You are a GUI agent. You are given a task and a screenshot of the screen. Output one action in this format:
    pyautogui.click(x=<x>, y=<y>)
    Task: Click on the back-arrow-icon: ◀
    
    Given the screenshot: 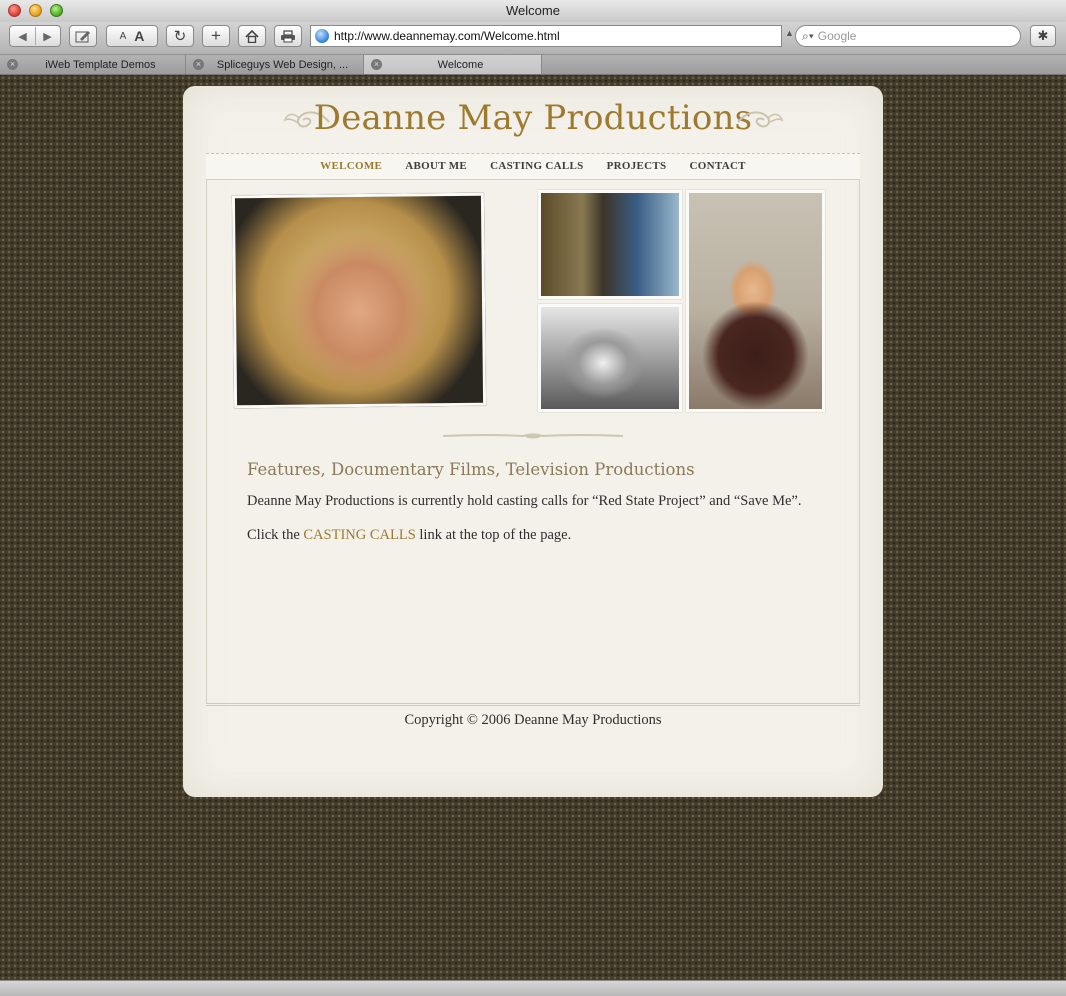 What is the action you would take?
    pyautogui.click(x=23, y=36)
    